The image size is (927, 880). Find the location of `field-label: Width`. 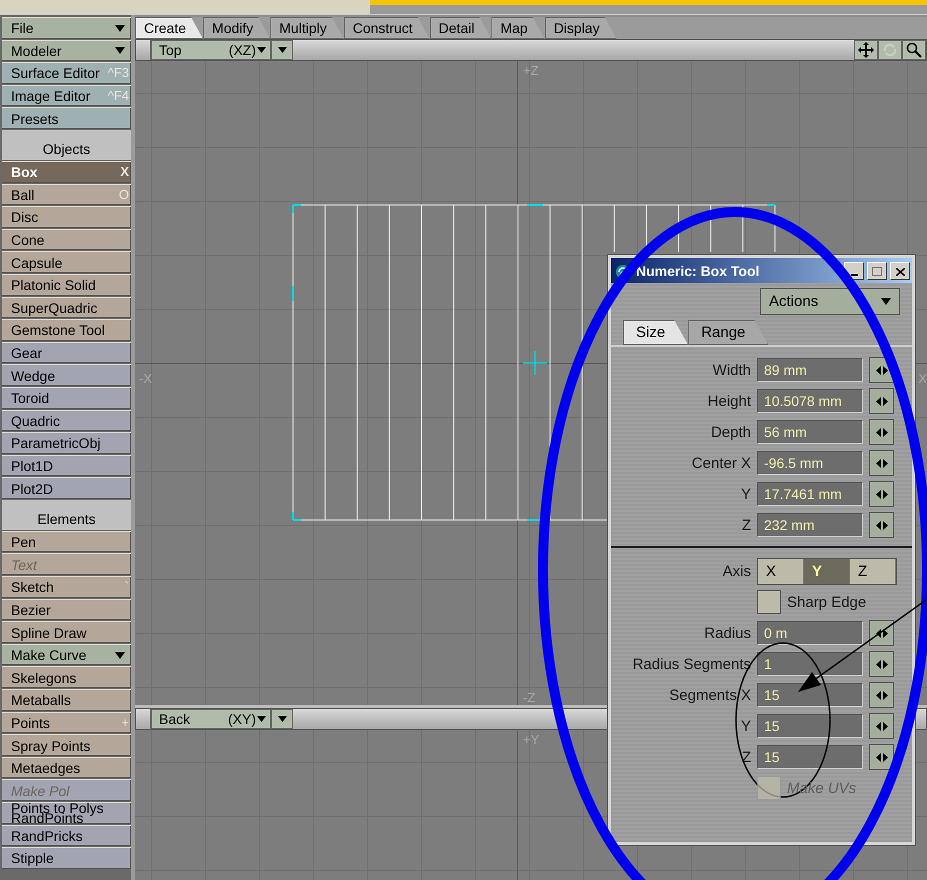

field-label: Width is located at coordinates (731, 370).